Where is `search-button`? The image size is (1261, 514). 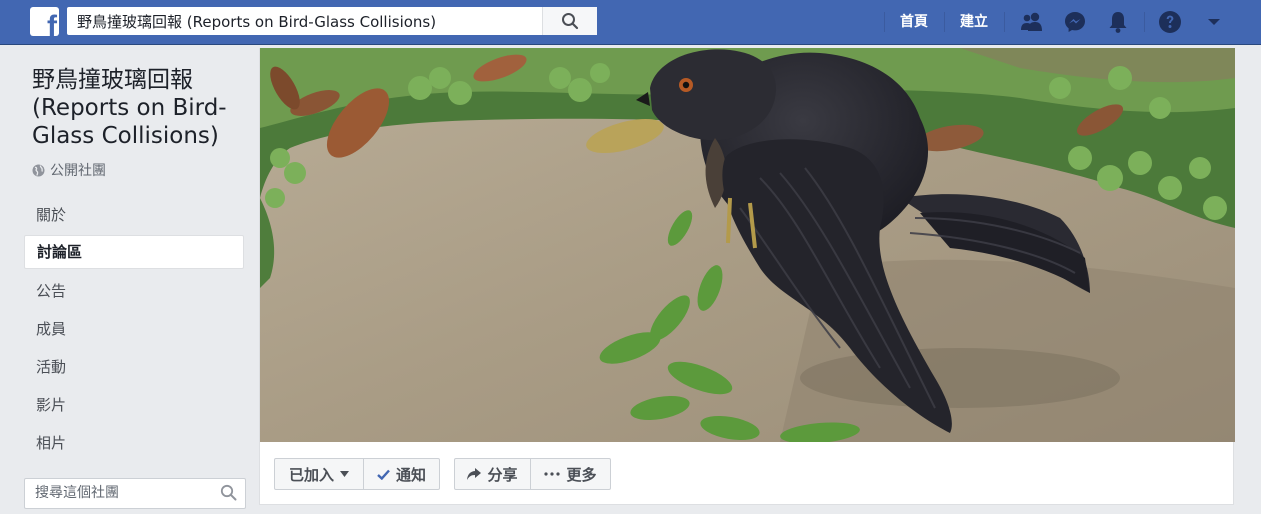
search-button is located at coordinates (569, 21).